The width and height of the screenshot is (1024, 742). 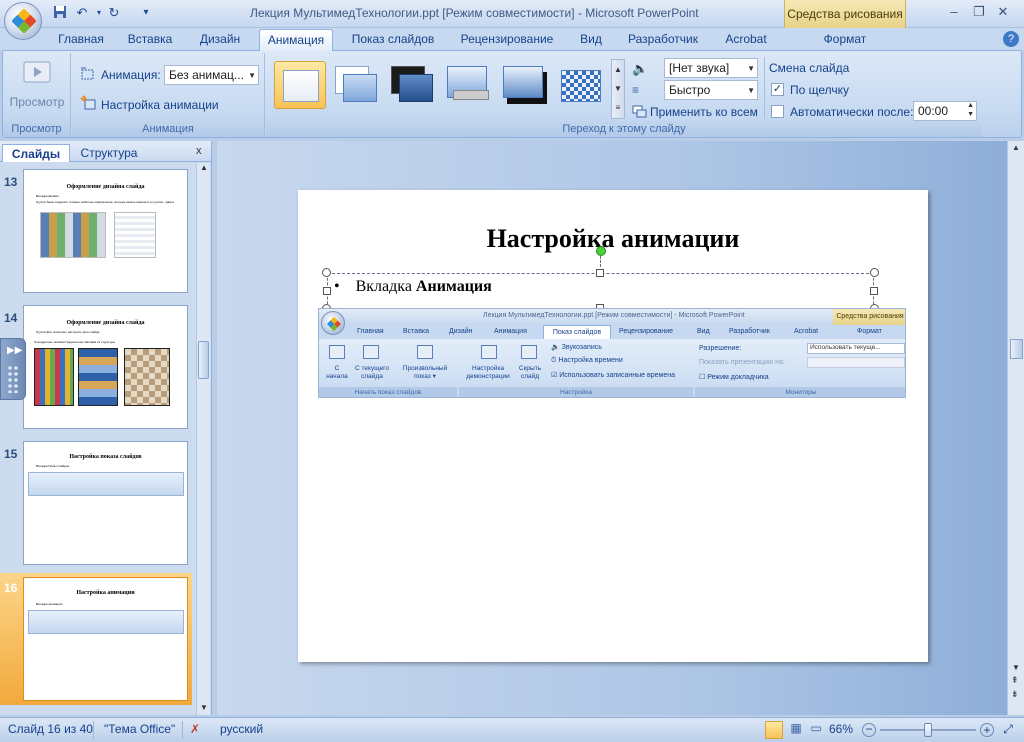 What do you see at coordinates (36, 129) in the screenshot?
I see `group-label-preview: Просмотр` at bounding box center [36, 129].